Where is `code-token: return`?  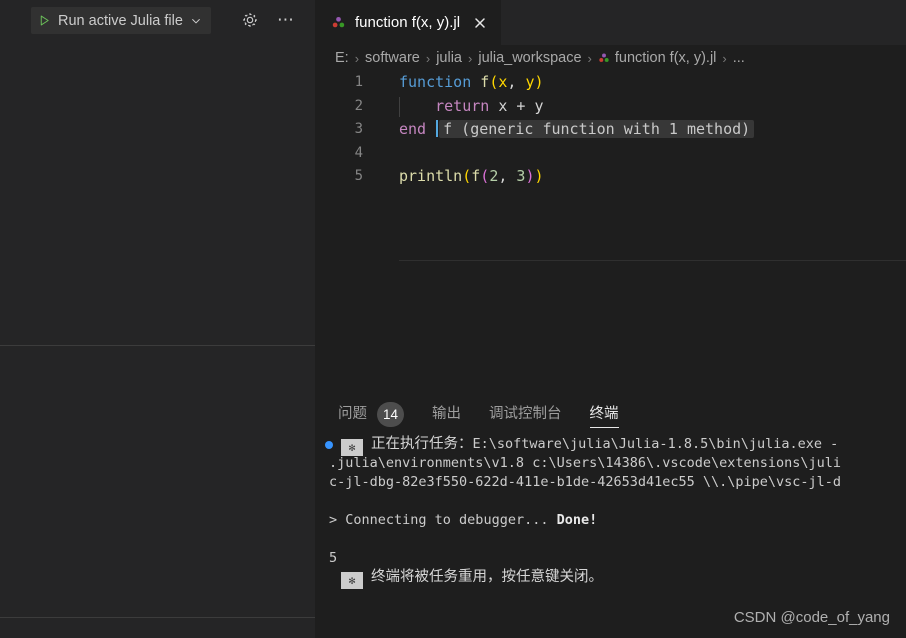
code-token: return is located at coordinates (462, 105).